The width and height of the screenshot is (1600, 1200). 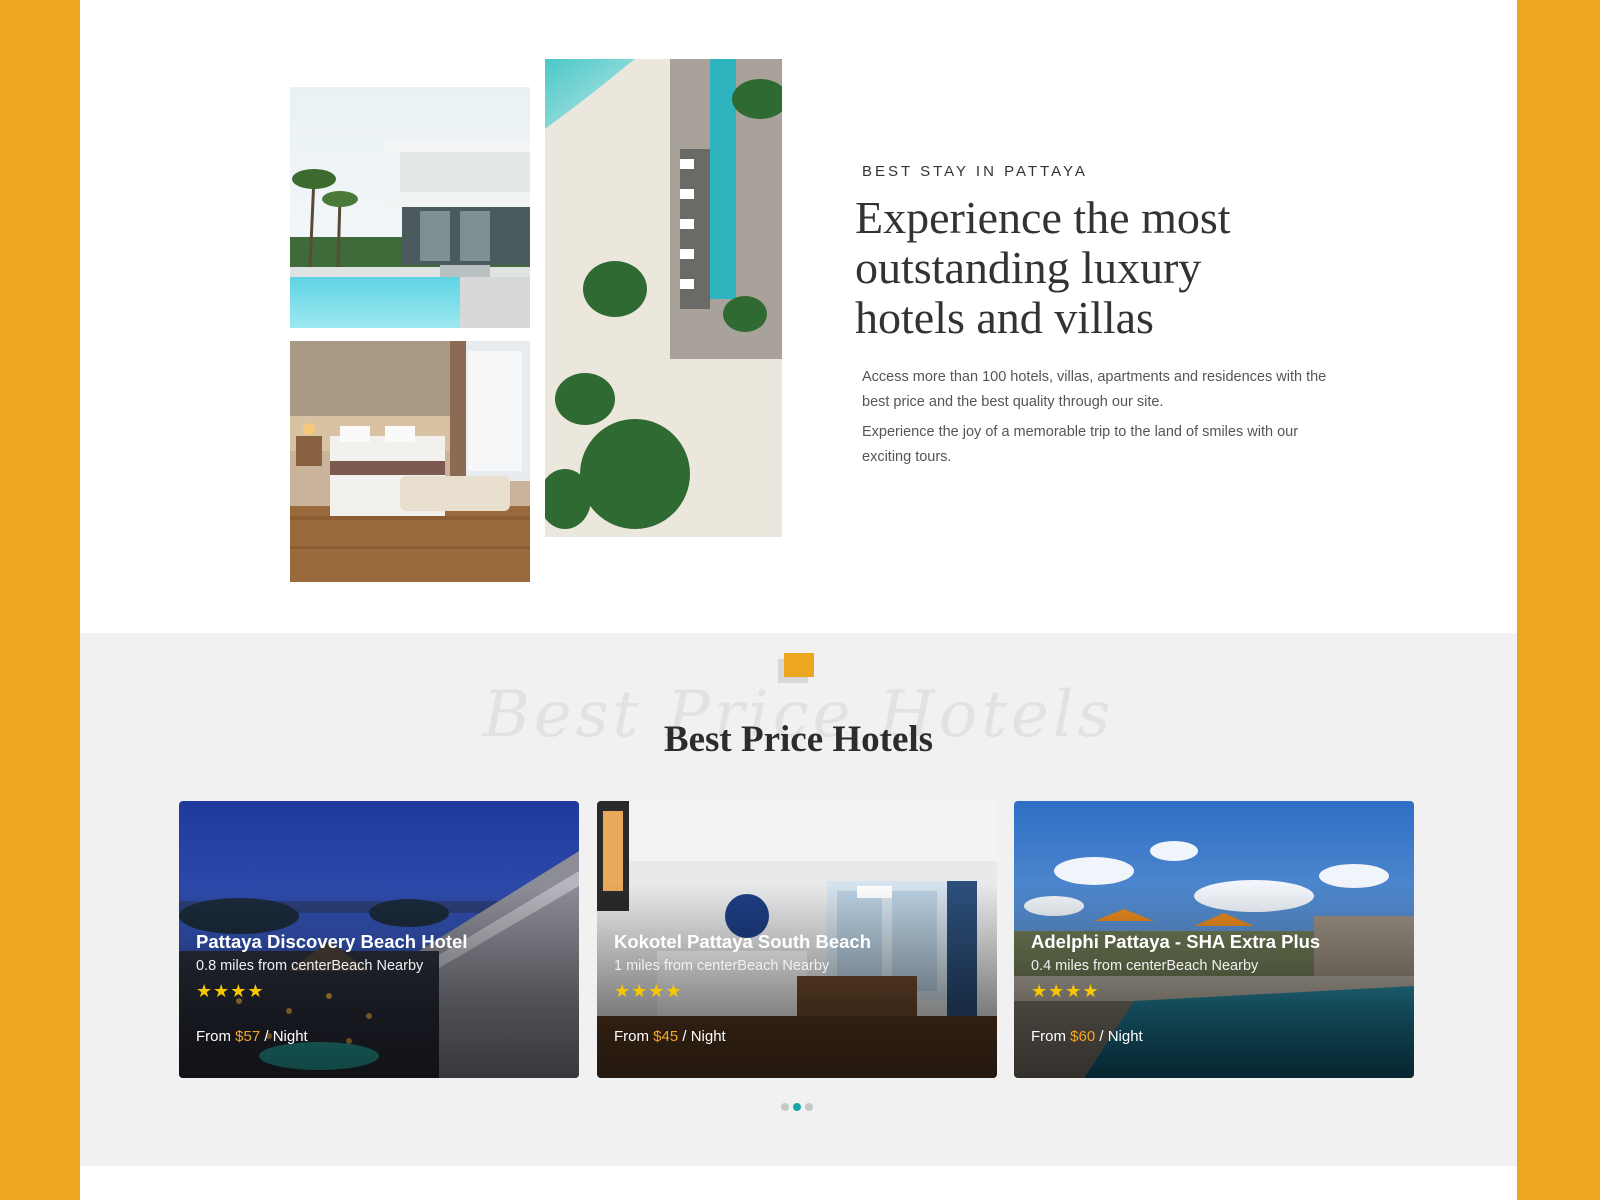 I want to click on section-title: Best Price Hotels, so click(x=798, y=739).